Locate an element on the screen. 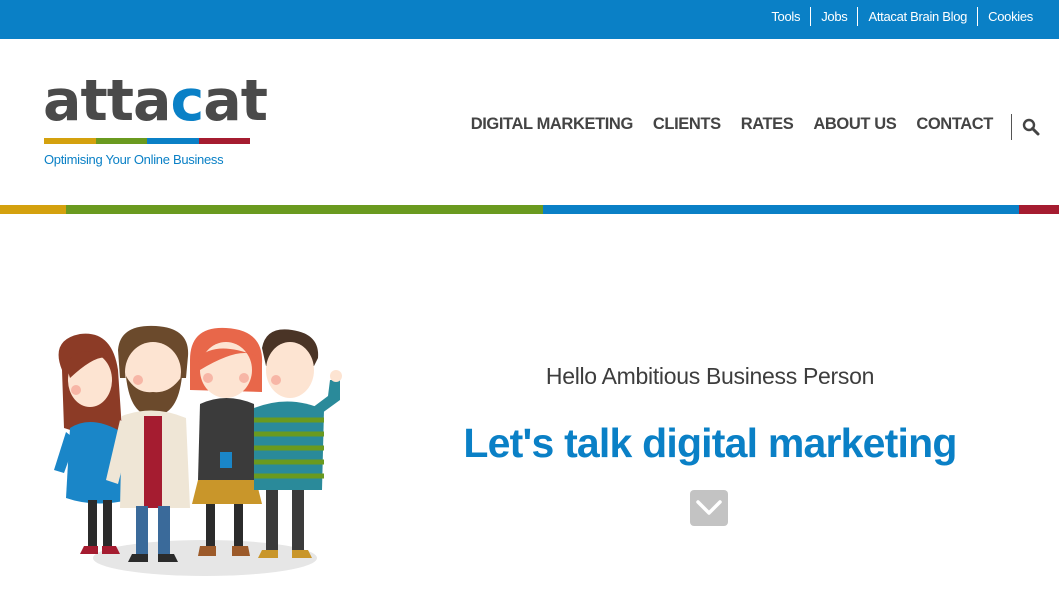 This screenshot has height=602, width=1059. nav-item-about-us: ABOUT US is located at coordinates (854, 124).